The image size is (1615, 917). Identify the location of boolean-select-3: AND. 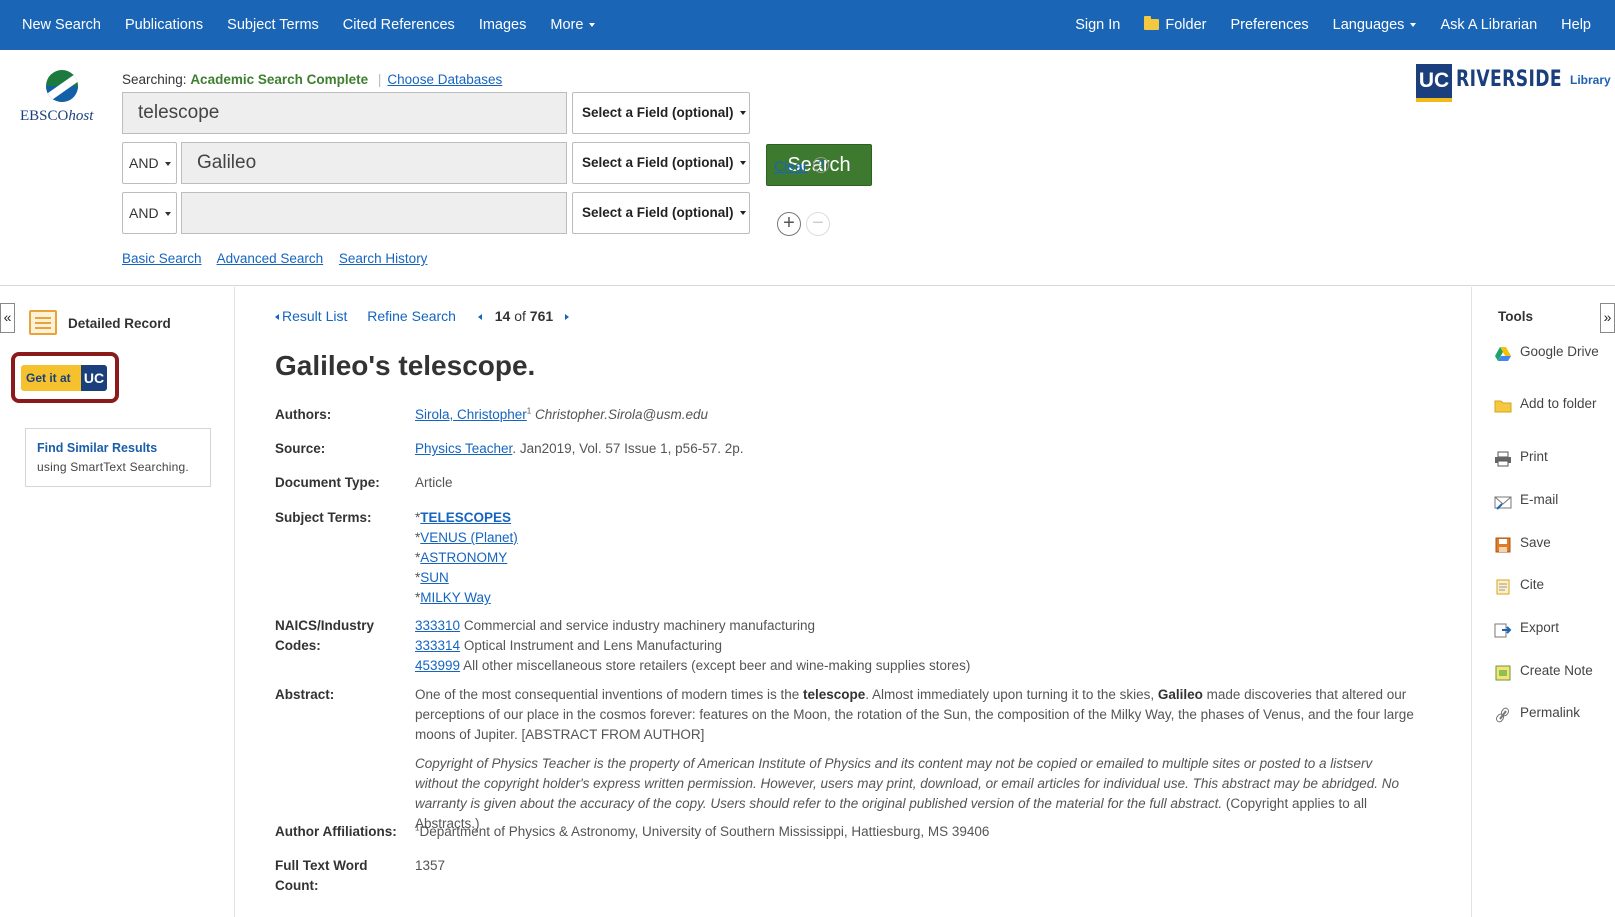
(149, 213).